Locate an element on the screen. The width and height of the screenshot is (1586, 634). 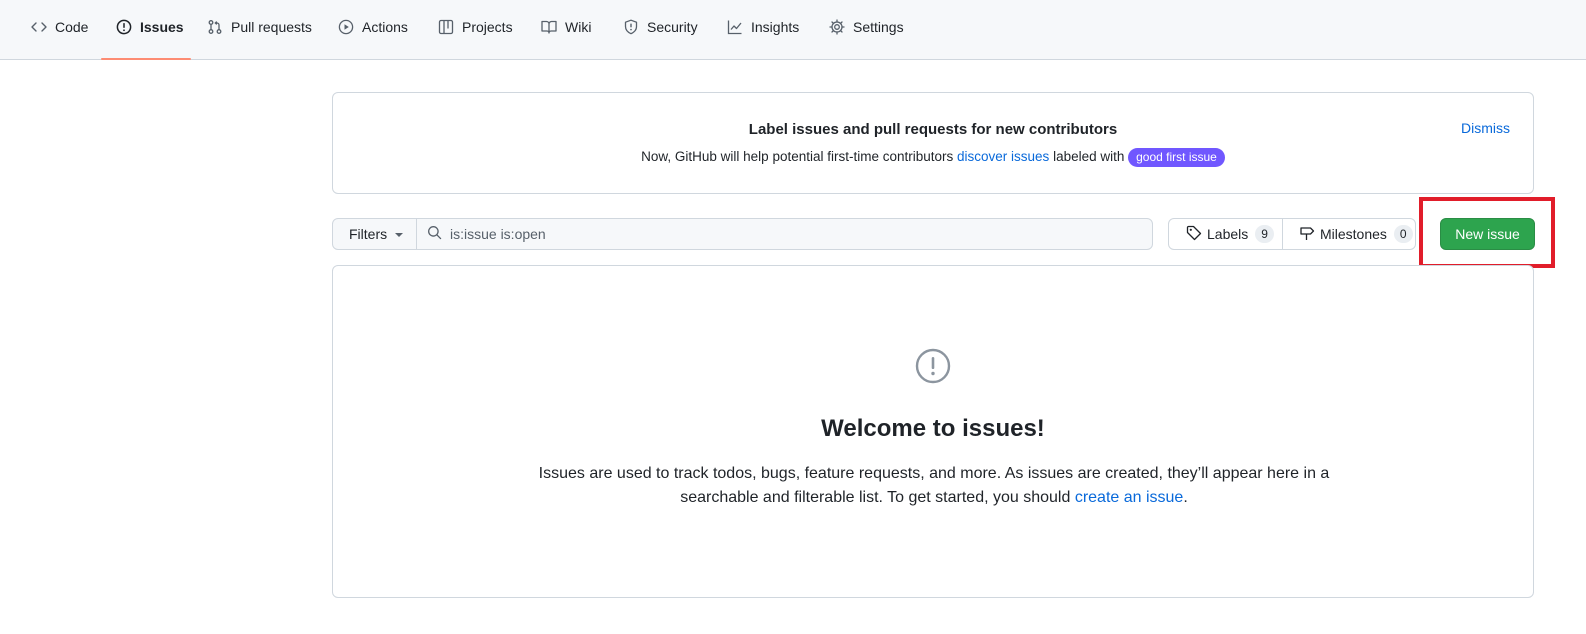
filters-label: Filters is located at coordinates (368, 234).